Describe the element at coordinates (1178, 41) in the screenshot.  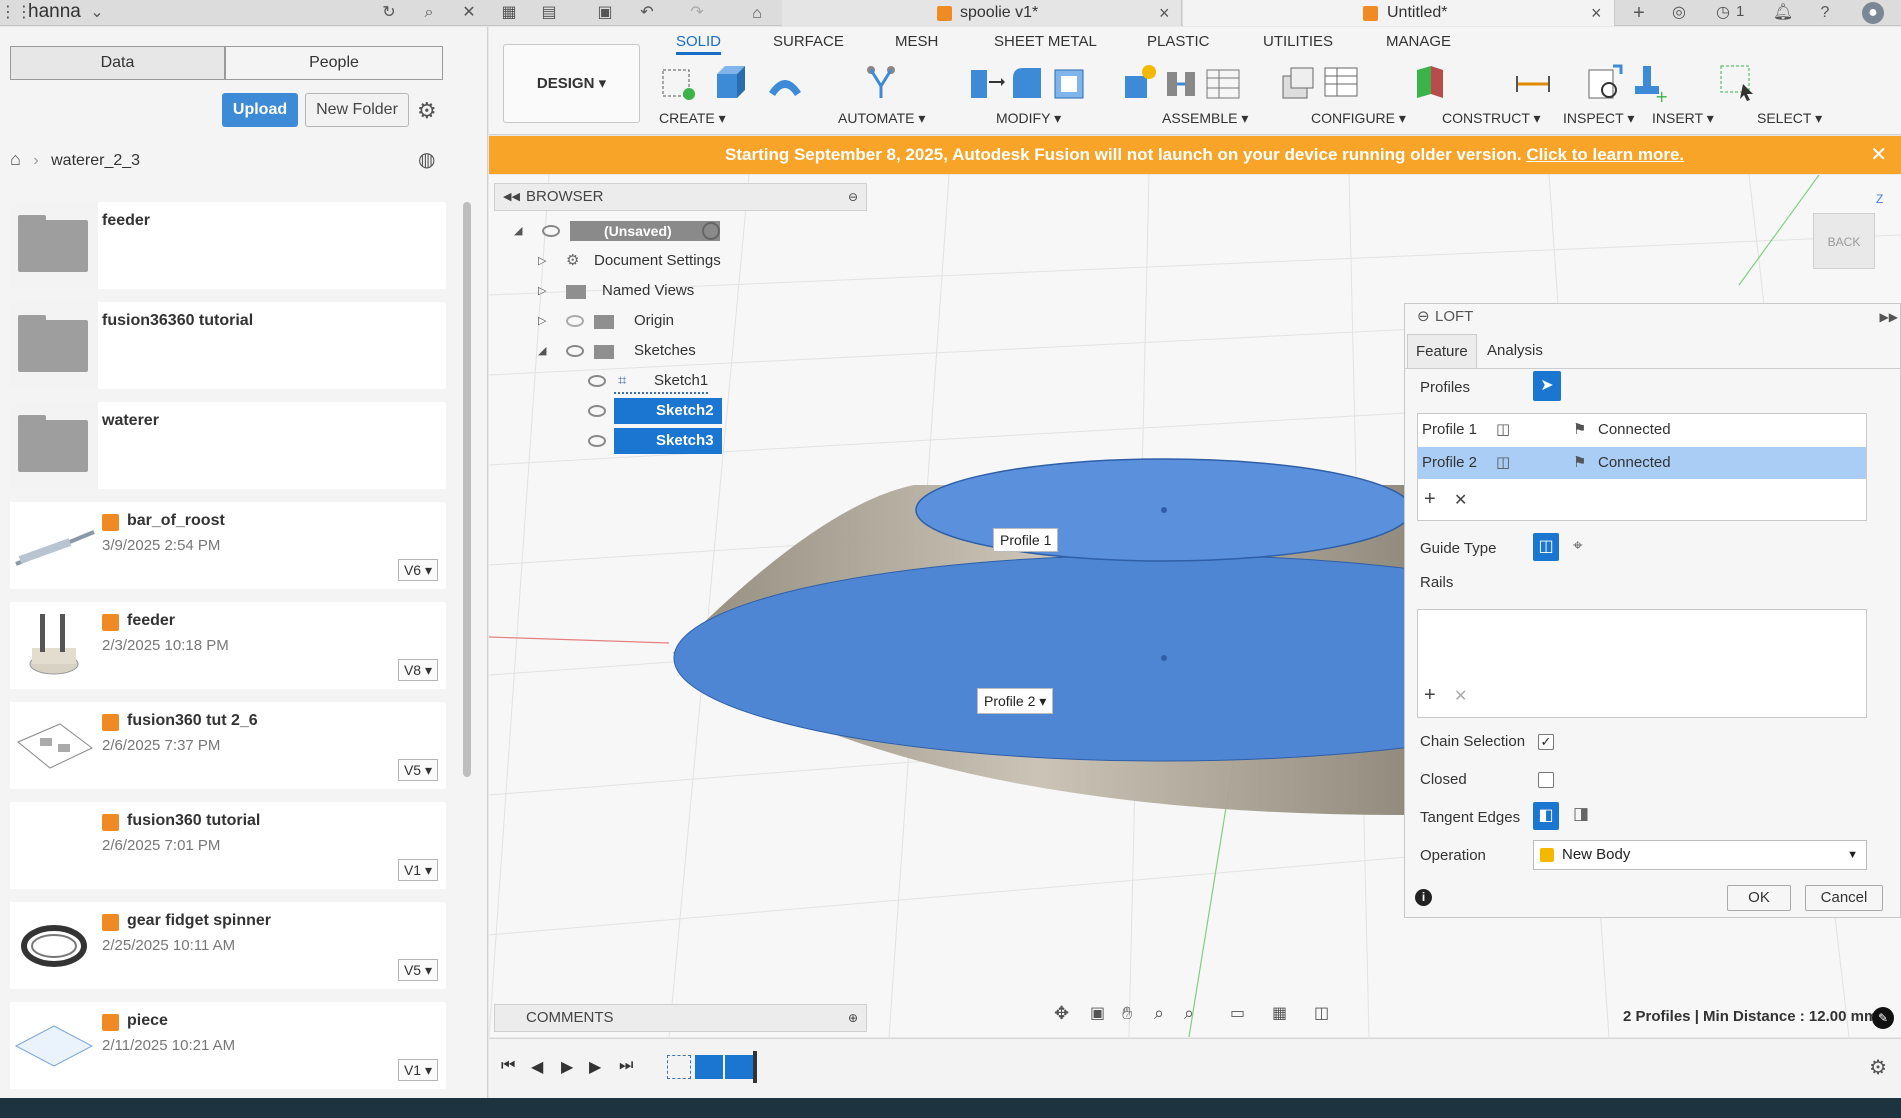
I see `tab-plastic: PLASTIC` at that location.